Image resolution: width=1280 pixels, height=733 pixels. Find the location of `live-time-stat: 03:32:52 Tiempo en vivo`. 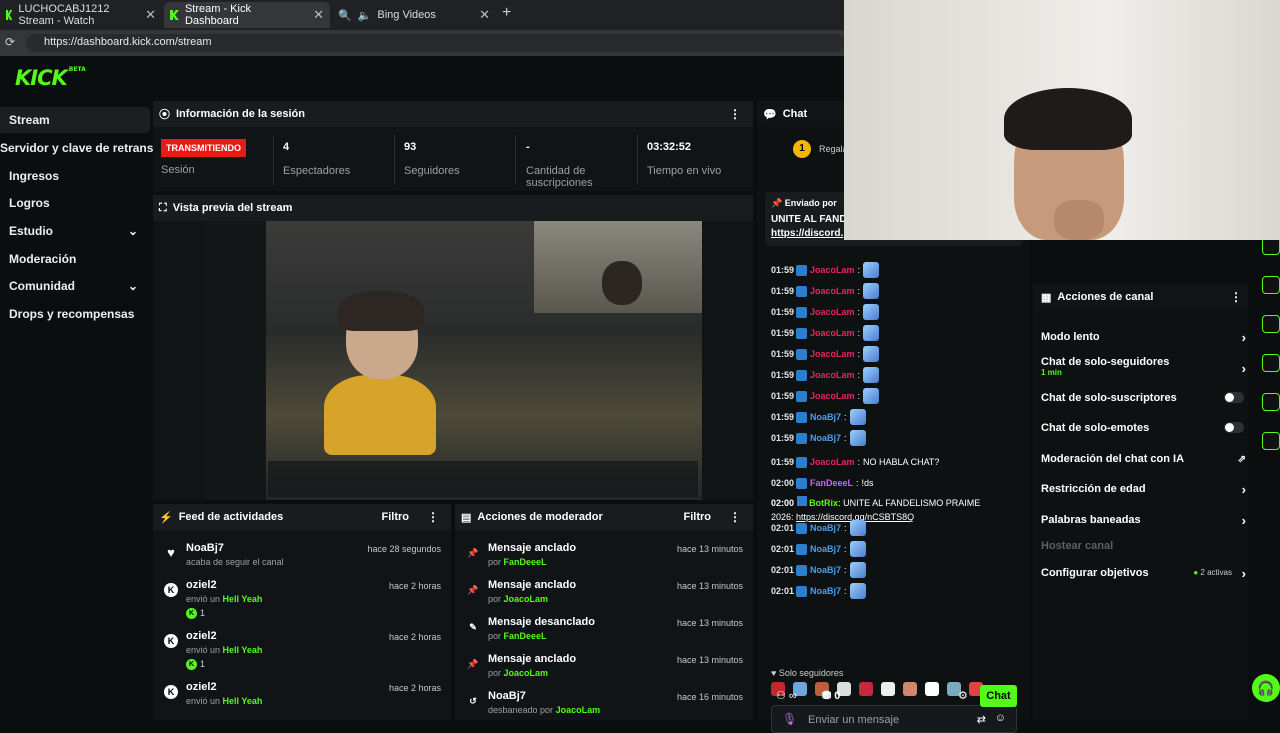

live-time-stat: 03:32:52 Tiempo en vivo is located at coordinates (684, 159).